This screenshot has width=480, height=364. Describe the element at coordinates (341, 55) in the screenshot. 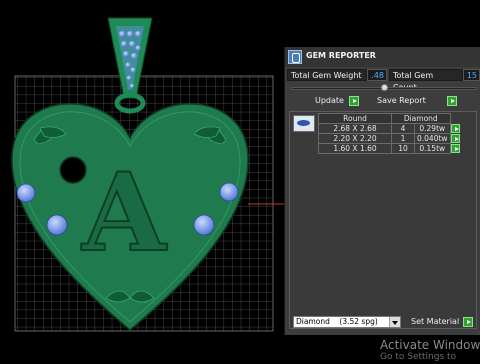

I see `panel-title: GEM REPORTER` at that location.